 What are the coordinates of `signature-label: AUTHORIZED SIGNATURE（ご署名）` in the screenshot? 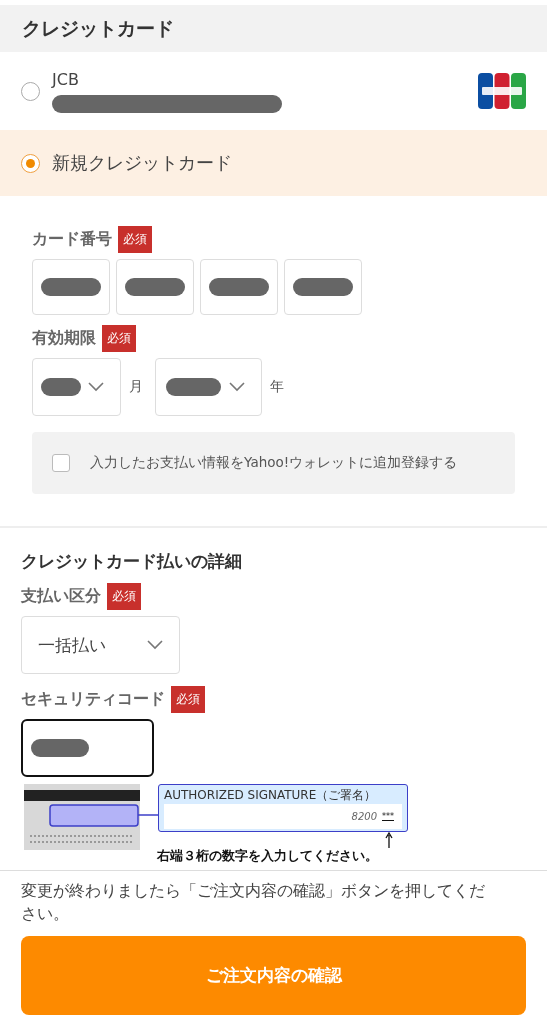 It's located at (271, 795).